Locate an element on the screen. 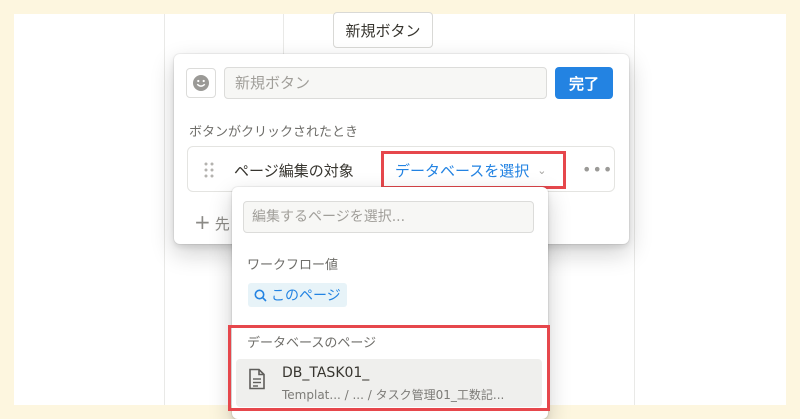 The height and width of the screenshot is (419, 800). more-dots-icon: ••• is located at coordinates (597, 169).